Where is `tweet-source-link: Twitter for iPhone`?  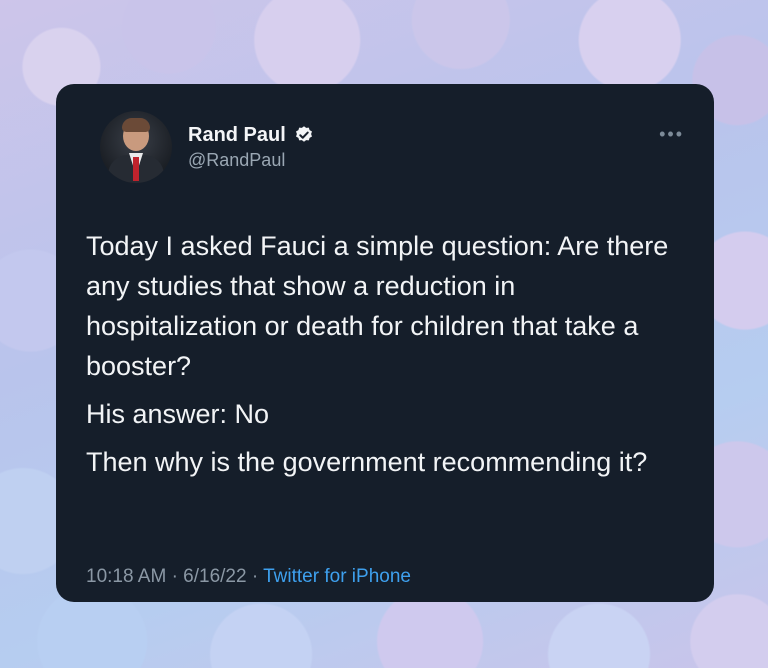
tweet-source-link: Twitter for iPhone is located at coordinates (337, 576).